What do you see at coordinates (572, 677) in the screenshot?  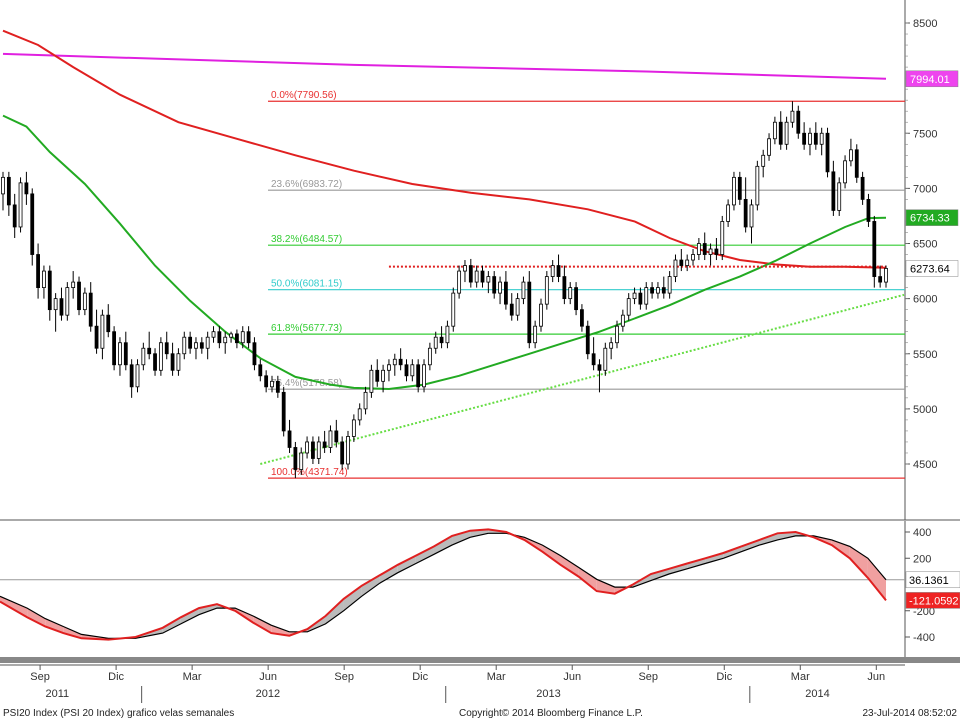 I see `month-label: Jun` at bounding box center [572, 677].